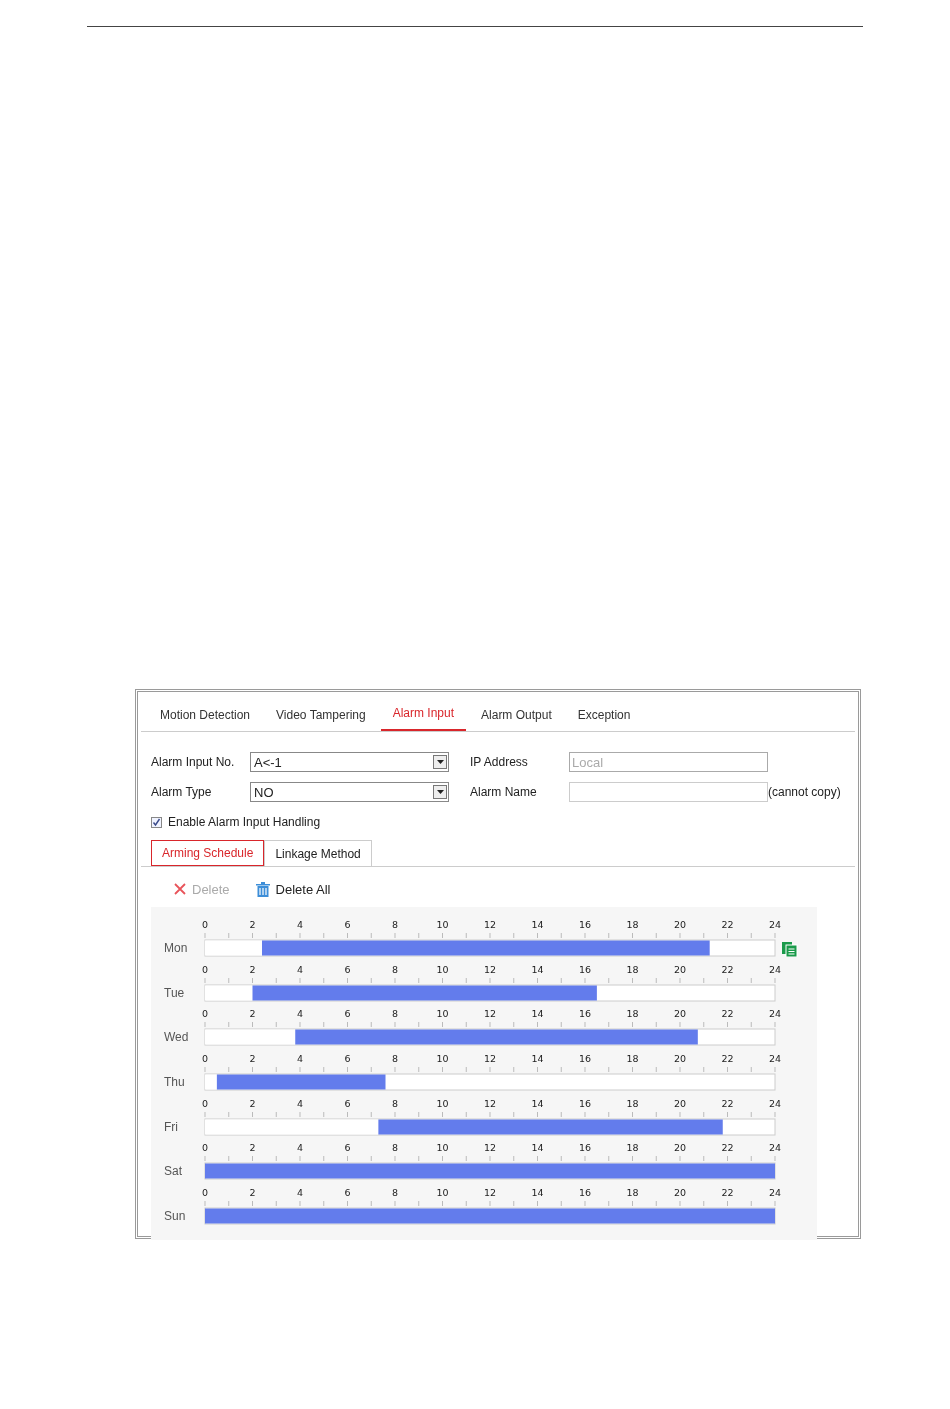 Image resolution: width=950 pixels, height=1409 pixels. Describe the element at coordinates (244, 822) in the screenshot. I see `checkbox-label: Enable Alarm Input Handling` at that location.